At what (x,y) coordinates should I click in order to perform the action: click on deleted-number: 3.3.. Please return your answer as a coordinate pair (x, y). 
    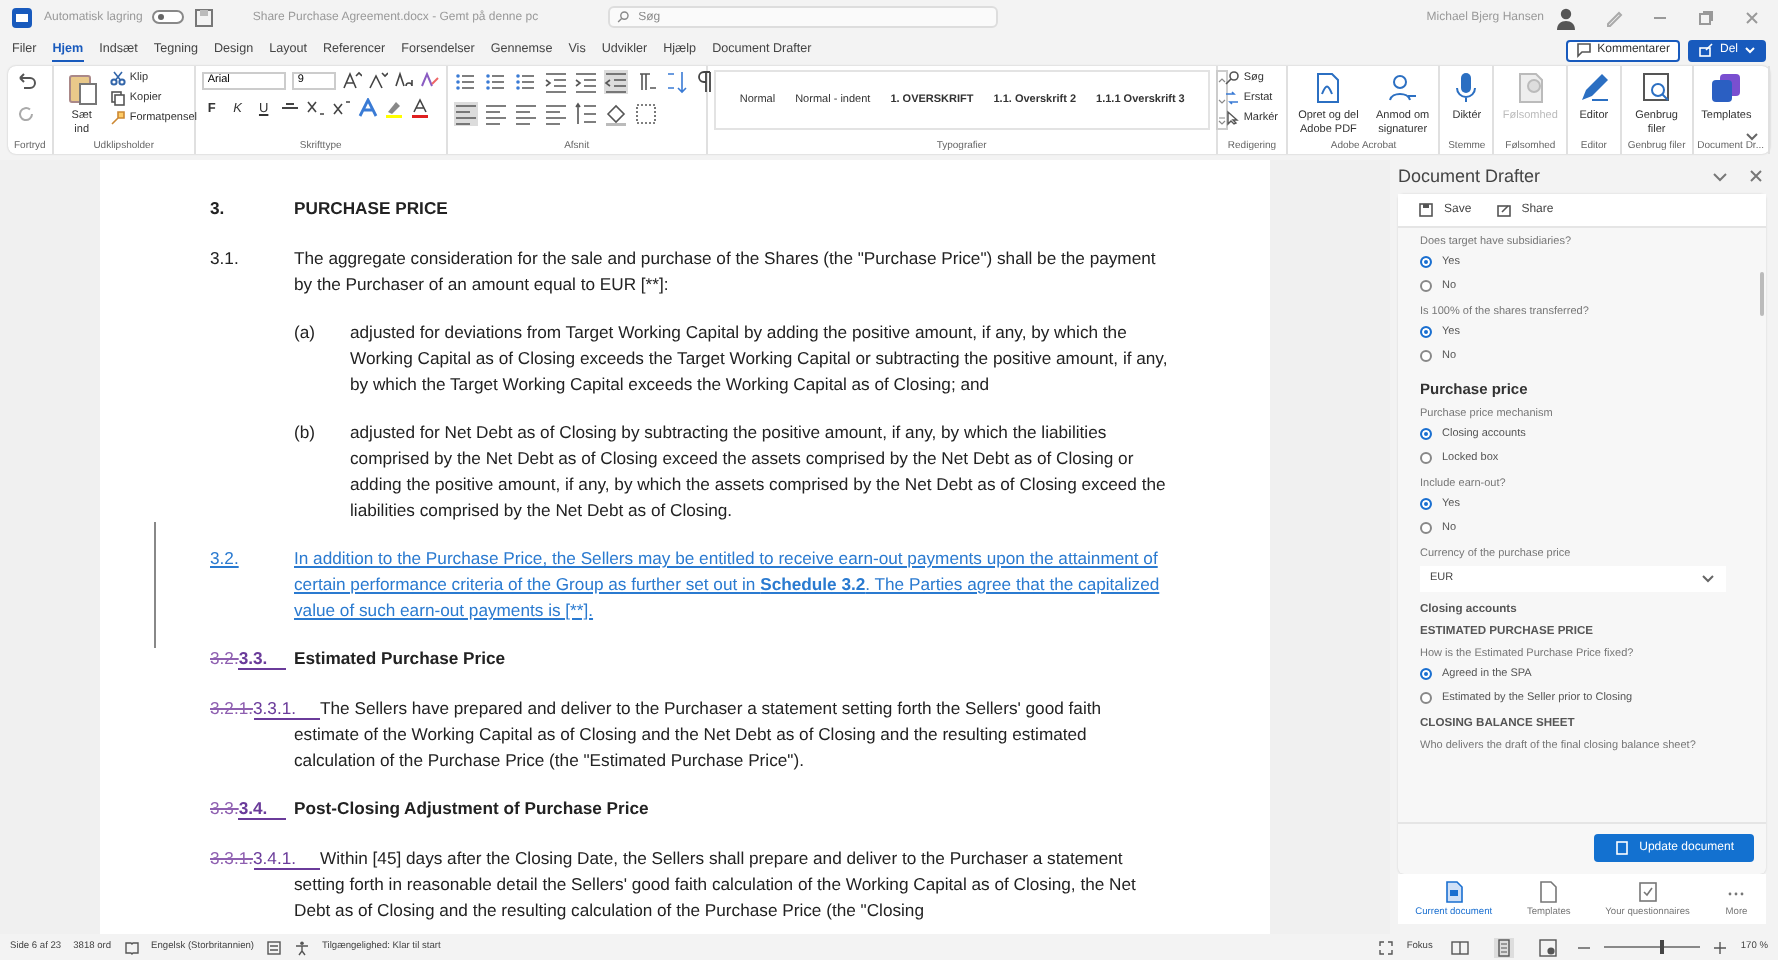
    Looking at the image, I should click on (224, 808).